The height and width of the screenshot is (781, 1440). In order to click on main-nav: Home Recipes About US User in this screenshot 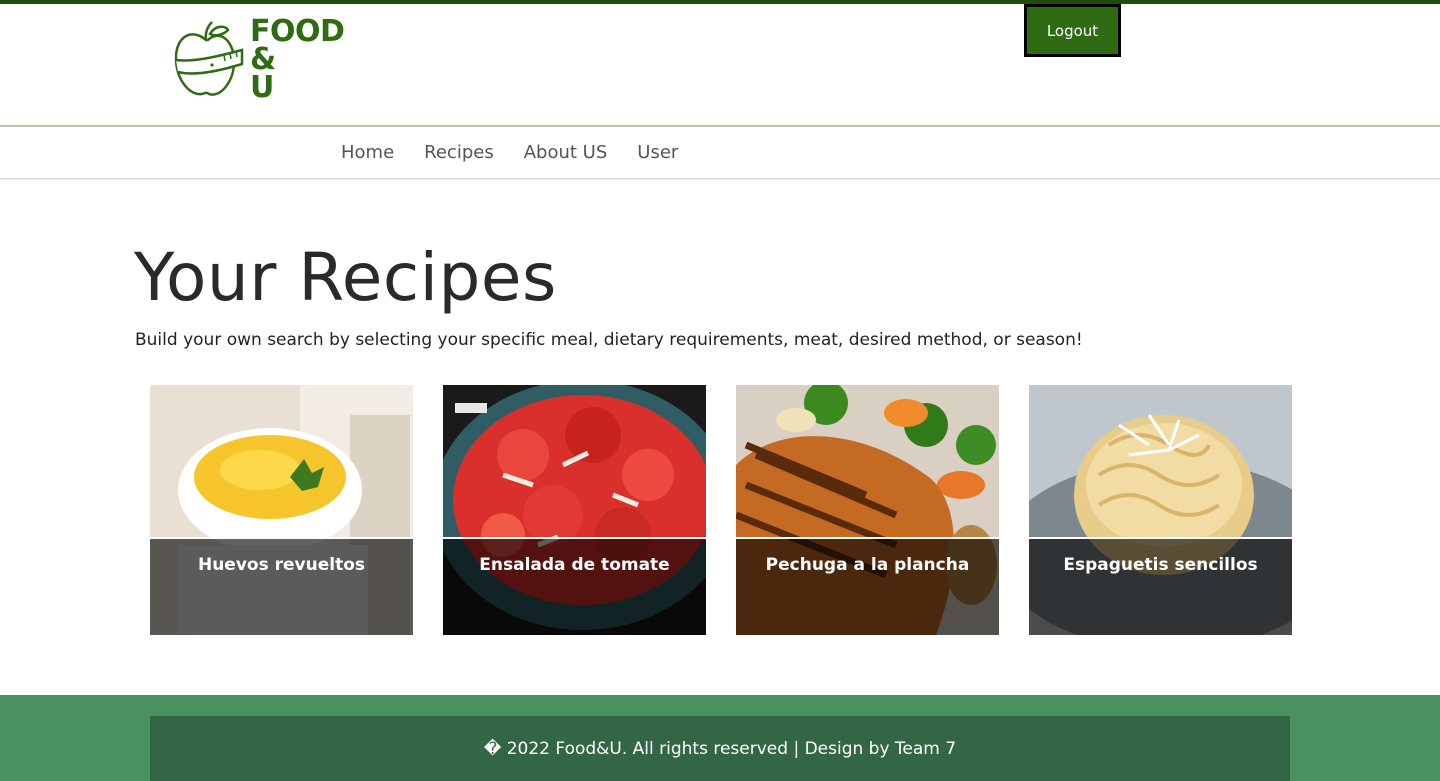, I will do `click(720, 151)`.